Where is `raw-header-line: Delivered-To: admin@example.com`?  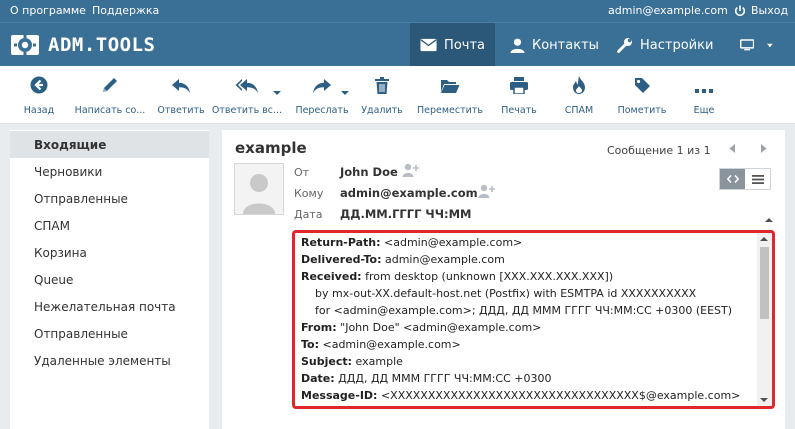 raw-header-line: Delivered-To: admin@example.com is located at coordinates (526, 259).